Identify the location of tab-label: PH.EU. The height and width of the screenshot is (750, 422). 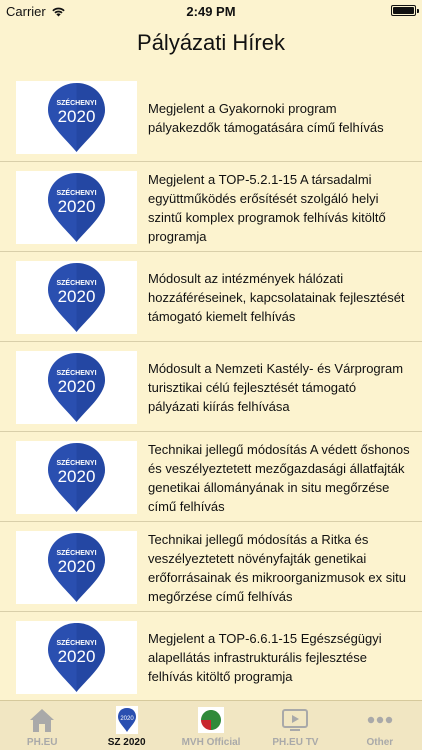
(42, 742).